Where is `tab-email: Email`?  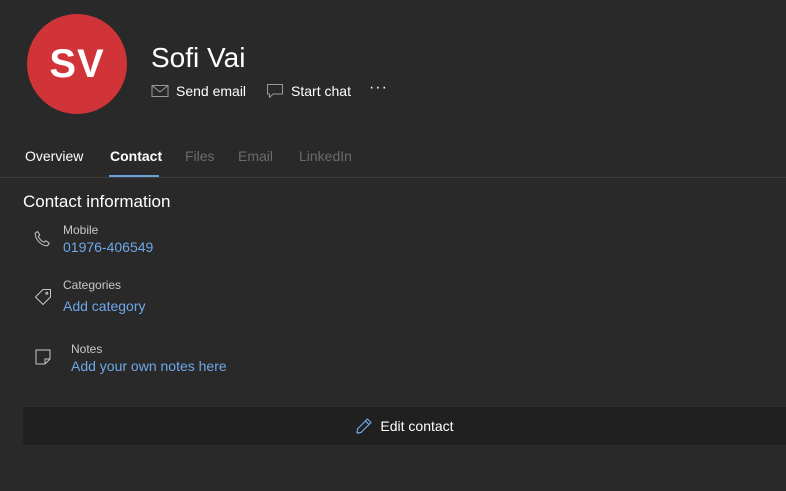 tab-email: Email is located at coordinates (255, 156).